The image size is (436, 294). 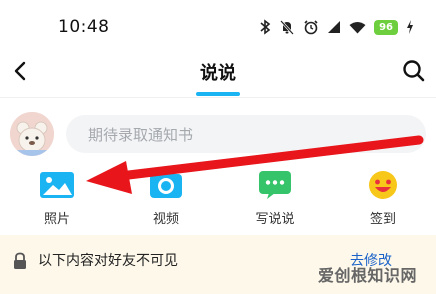 I want to click on chat-icon, so click(x=275, y=185).